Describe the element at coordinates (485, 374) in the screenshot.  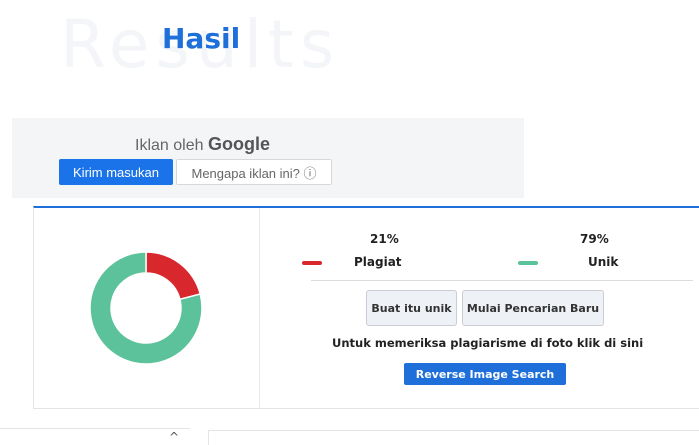
I see `reverse-image-search-button: Reverse Image Search` at that location.